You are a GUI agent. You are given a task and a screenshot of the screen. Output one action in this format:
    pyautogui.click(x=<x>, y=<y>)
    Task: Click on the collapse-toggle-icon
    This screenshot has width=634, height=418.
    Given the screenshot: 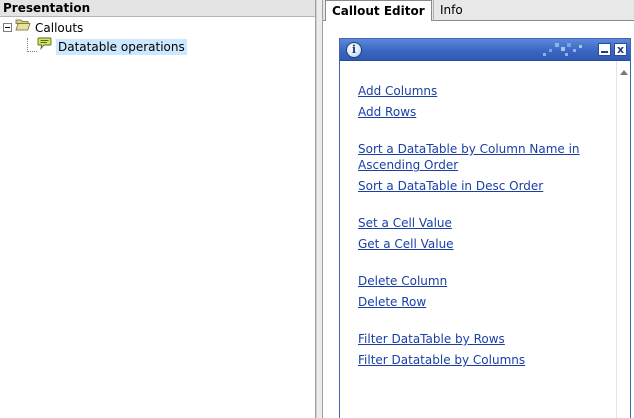 What is the action you would take?
    pyautogui.click(x=7, y=27)
    